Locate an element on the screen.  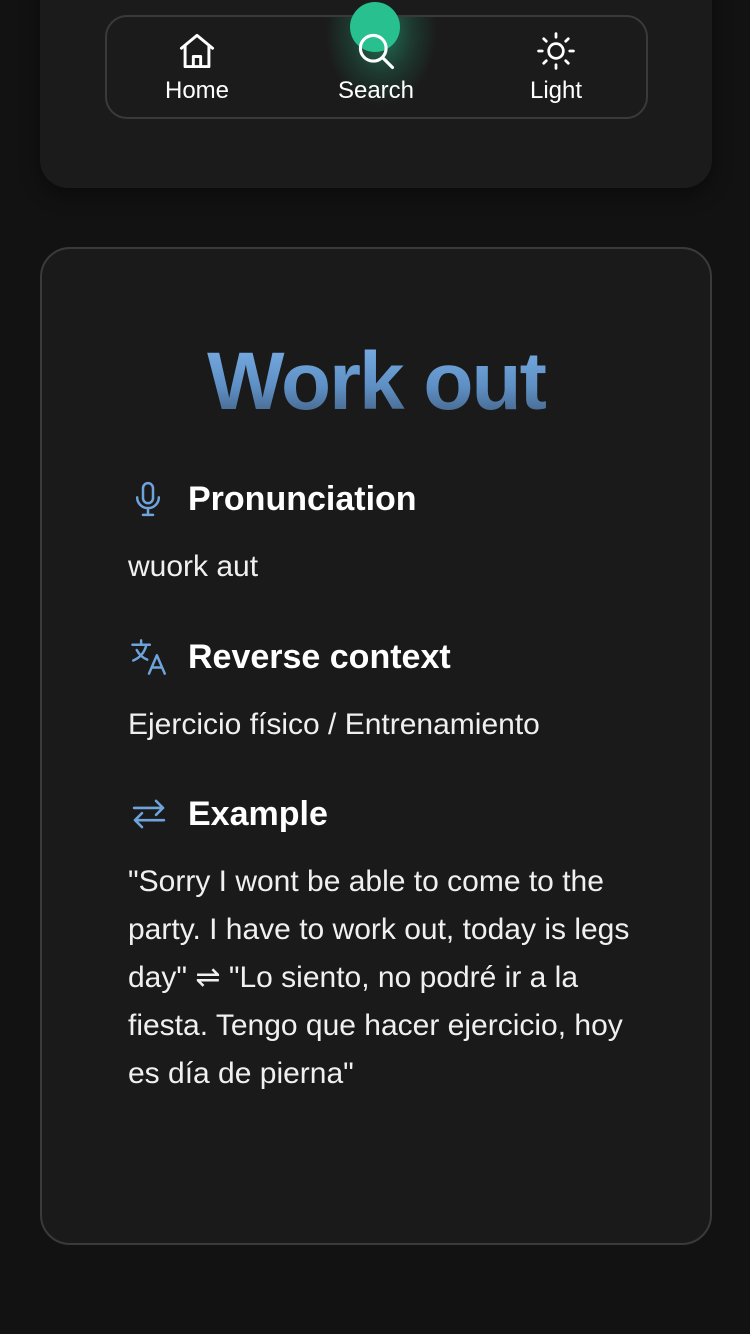
pronunciation-text: wuork aut is located at coordinates (193, 566).